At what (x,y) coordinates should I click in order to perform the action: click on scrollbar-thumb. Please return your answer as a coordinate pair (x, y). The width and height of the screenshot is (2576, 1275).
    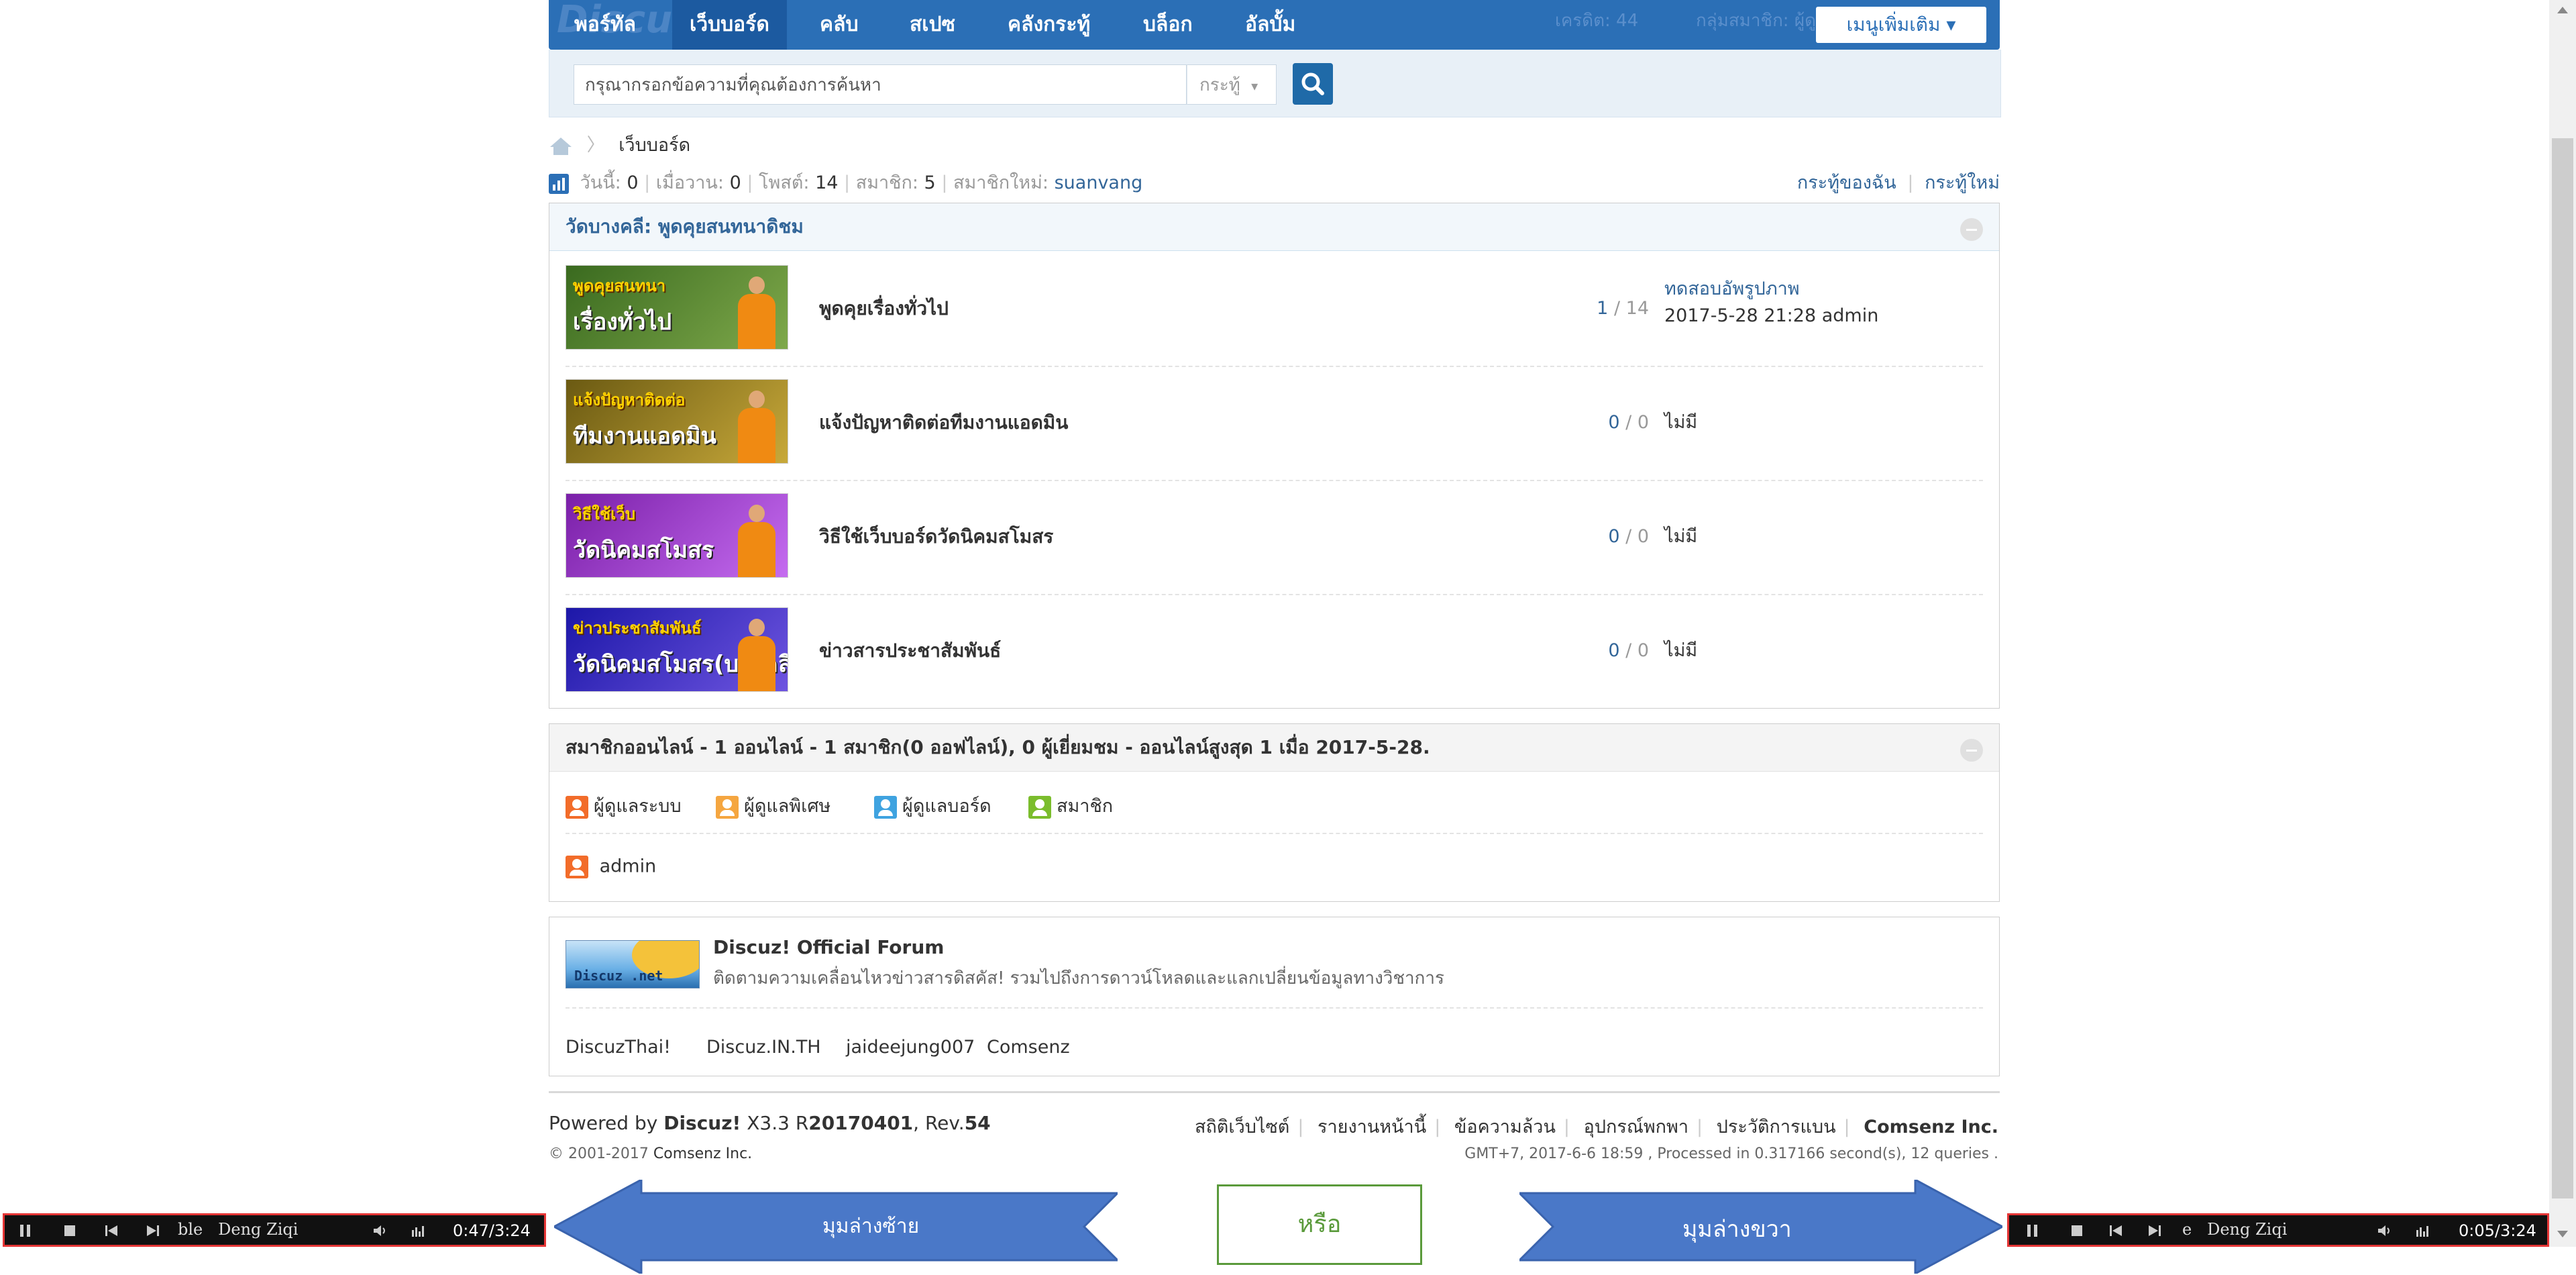
    Looking at the image, I should click on (2562, 668).